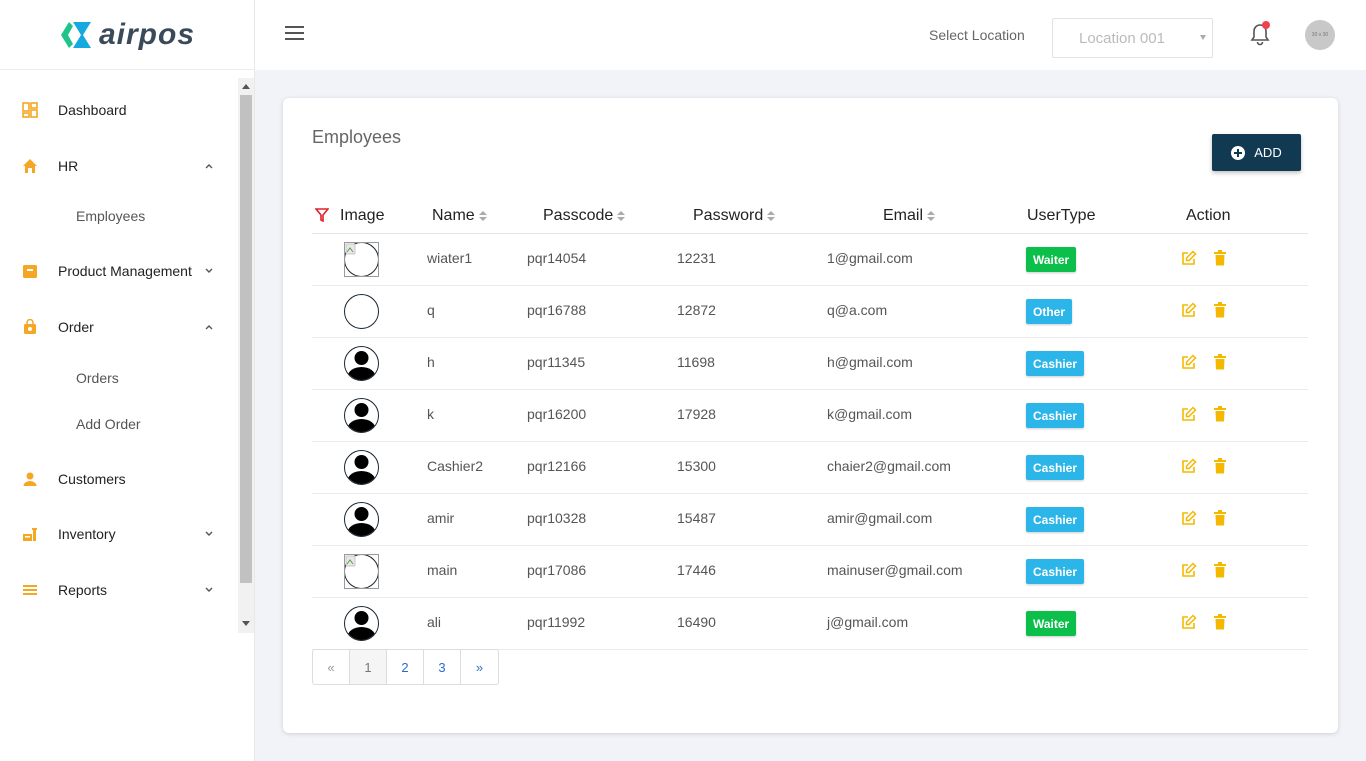 The height and width of the screenshot is (761, 1366). What do you see at coordinates (29, 166) in the screenshot?
I see `home-icon` at bounding box center [29, 166].